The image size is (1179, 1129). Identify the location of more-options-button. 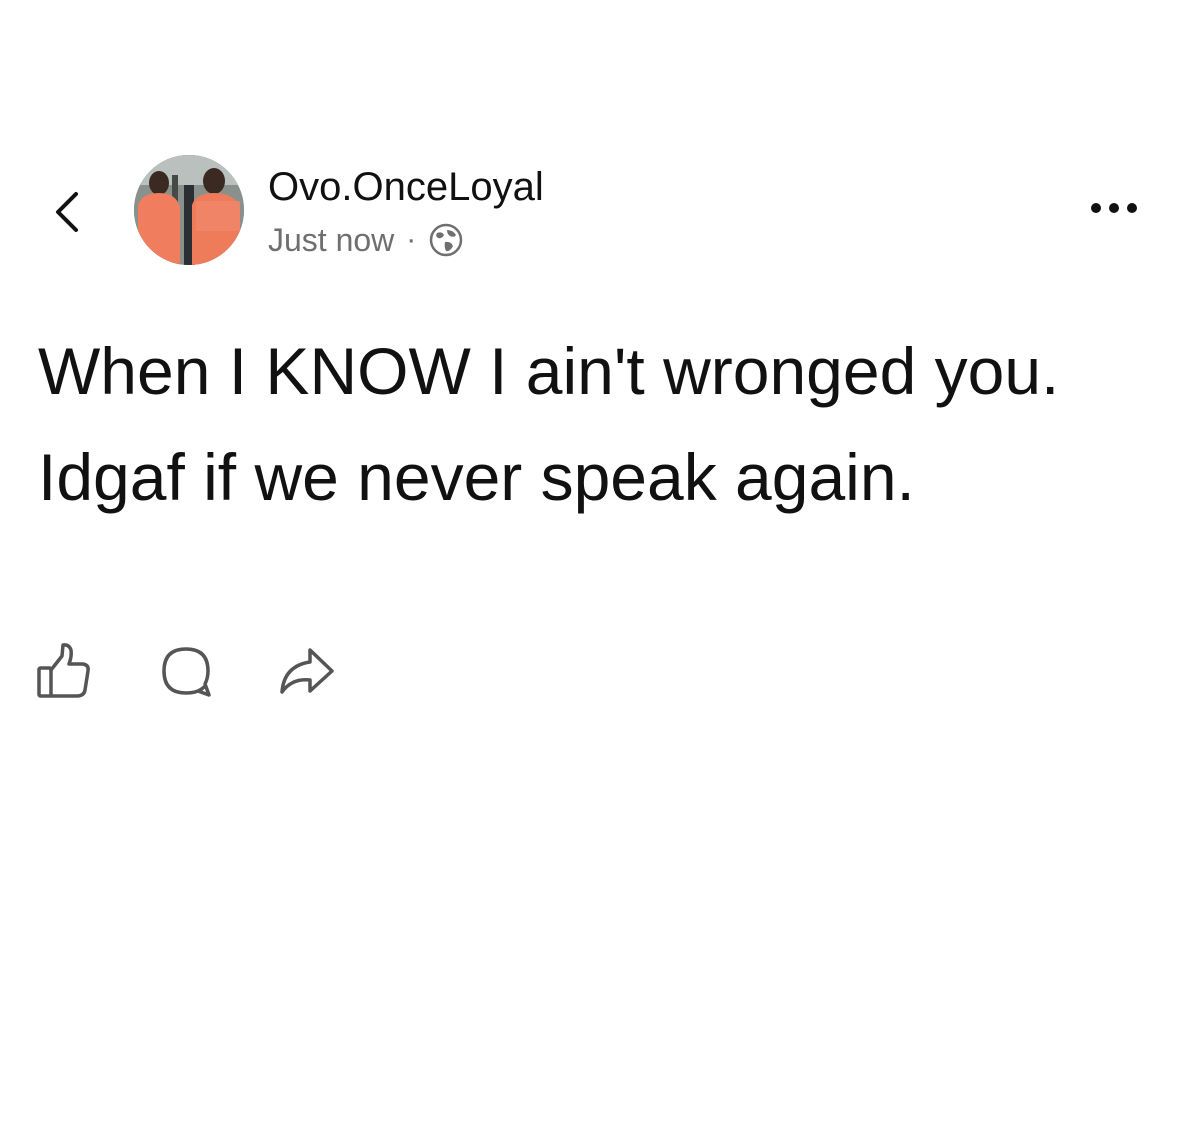
(1114, 208).